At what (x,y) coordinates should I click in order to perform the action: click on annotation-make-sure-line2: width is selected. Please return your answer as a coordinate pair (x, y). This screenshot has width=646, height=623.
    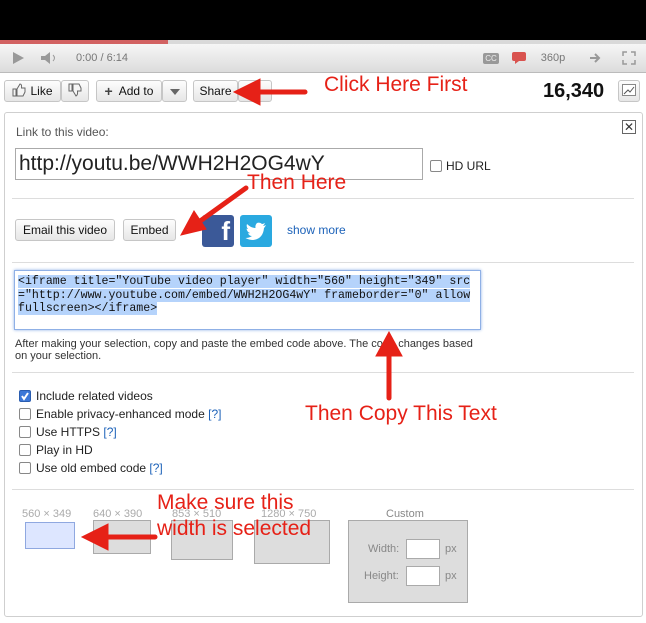
    Looking at the image, I should click on (234, 528).